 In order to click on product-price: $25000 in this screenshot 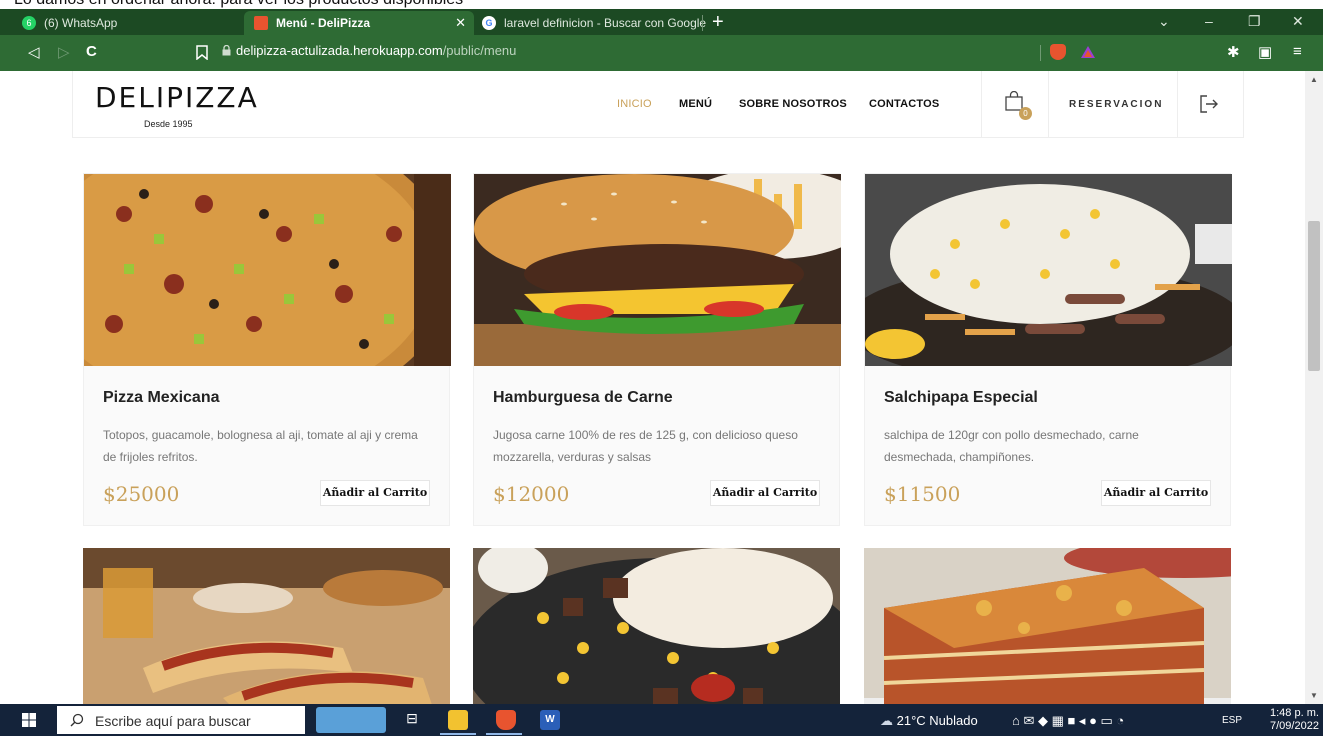, I will do `click(141, 494)`.